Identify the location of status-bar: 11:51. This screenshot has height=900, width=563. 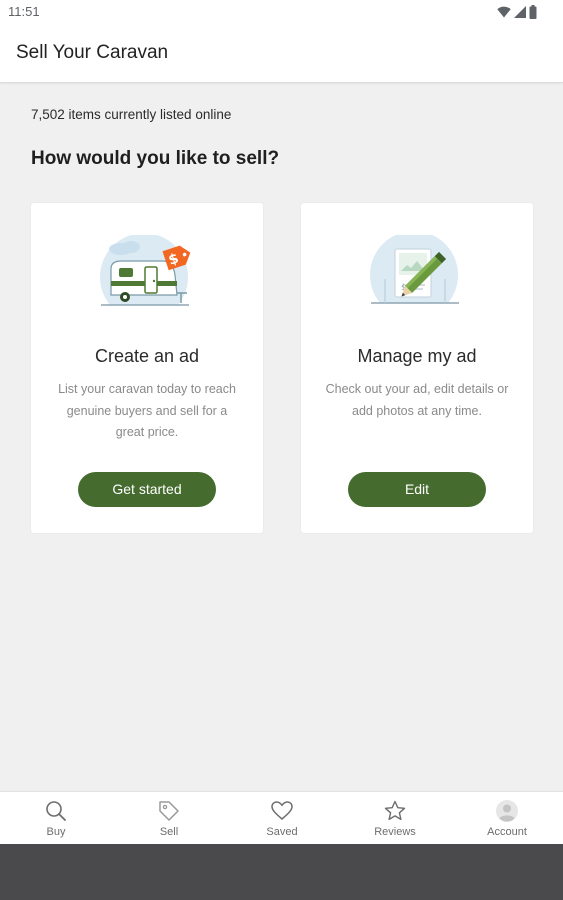
(281, 12).